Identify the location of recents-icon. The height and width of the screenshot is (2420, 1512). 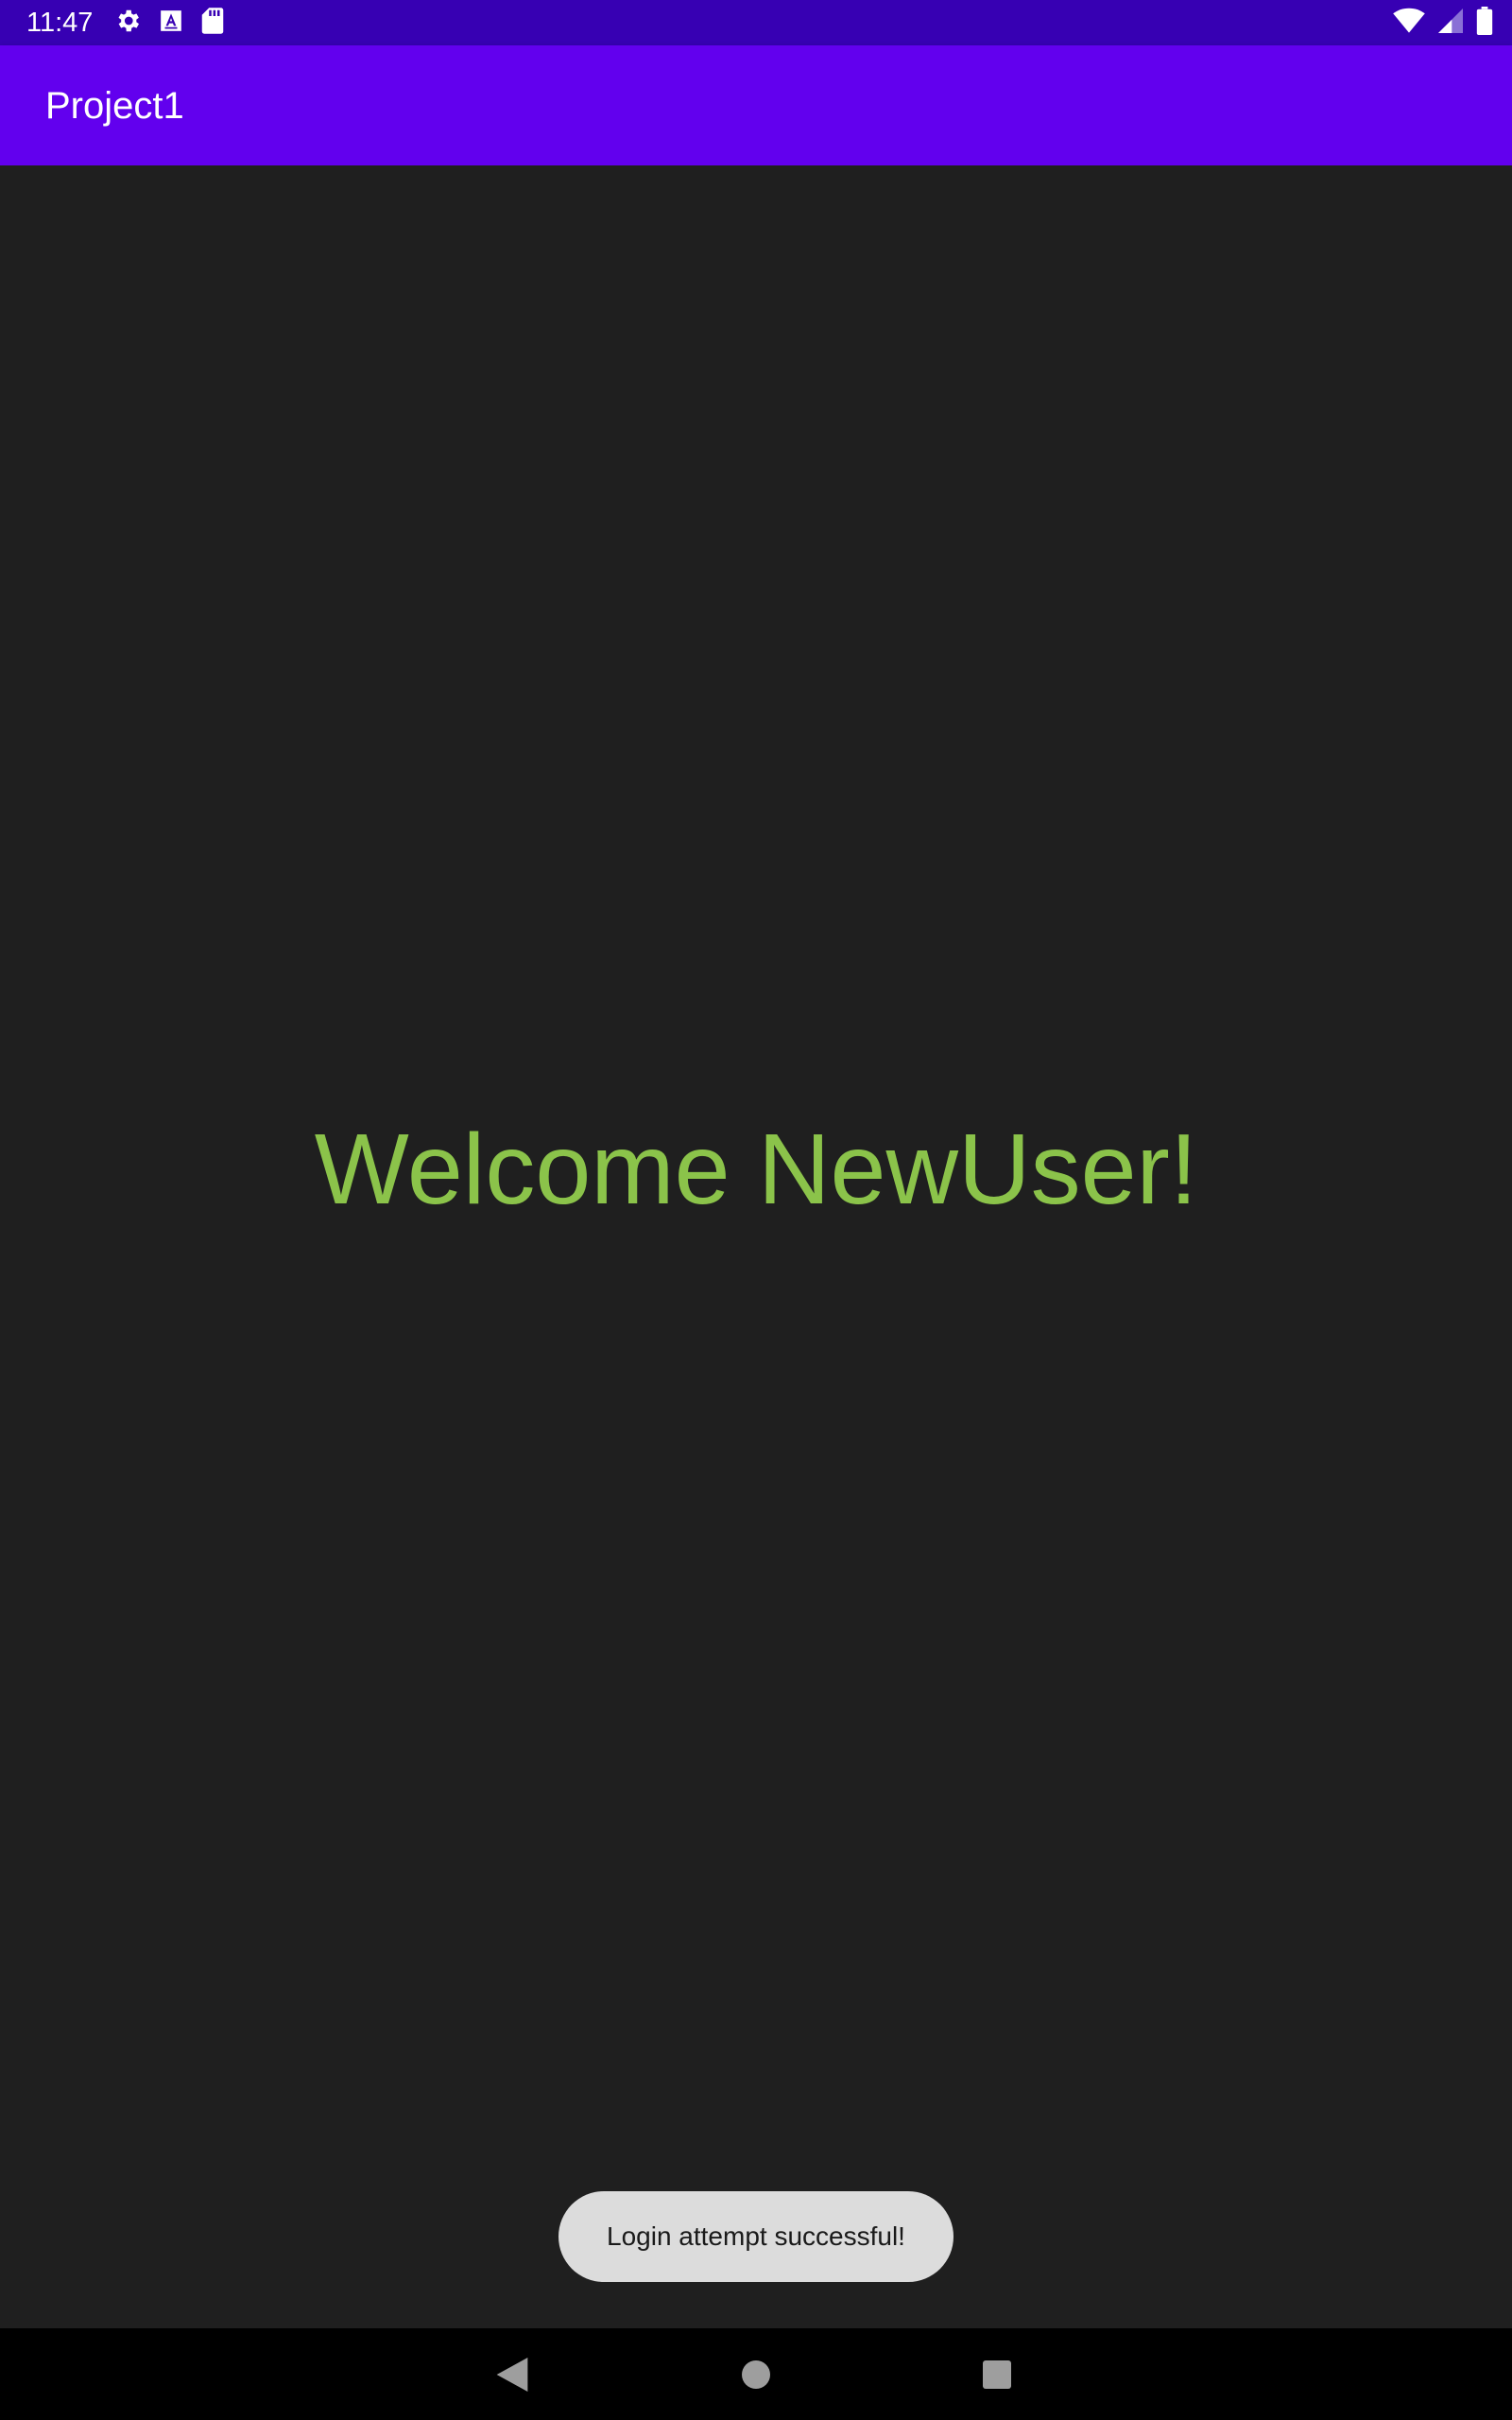
(997, 2374).